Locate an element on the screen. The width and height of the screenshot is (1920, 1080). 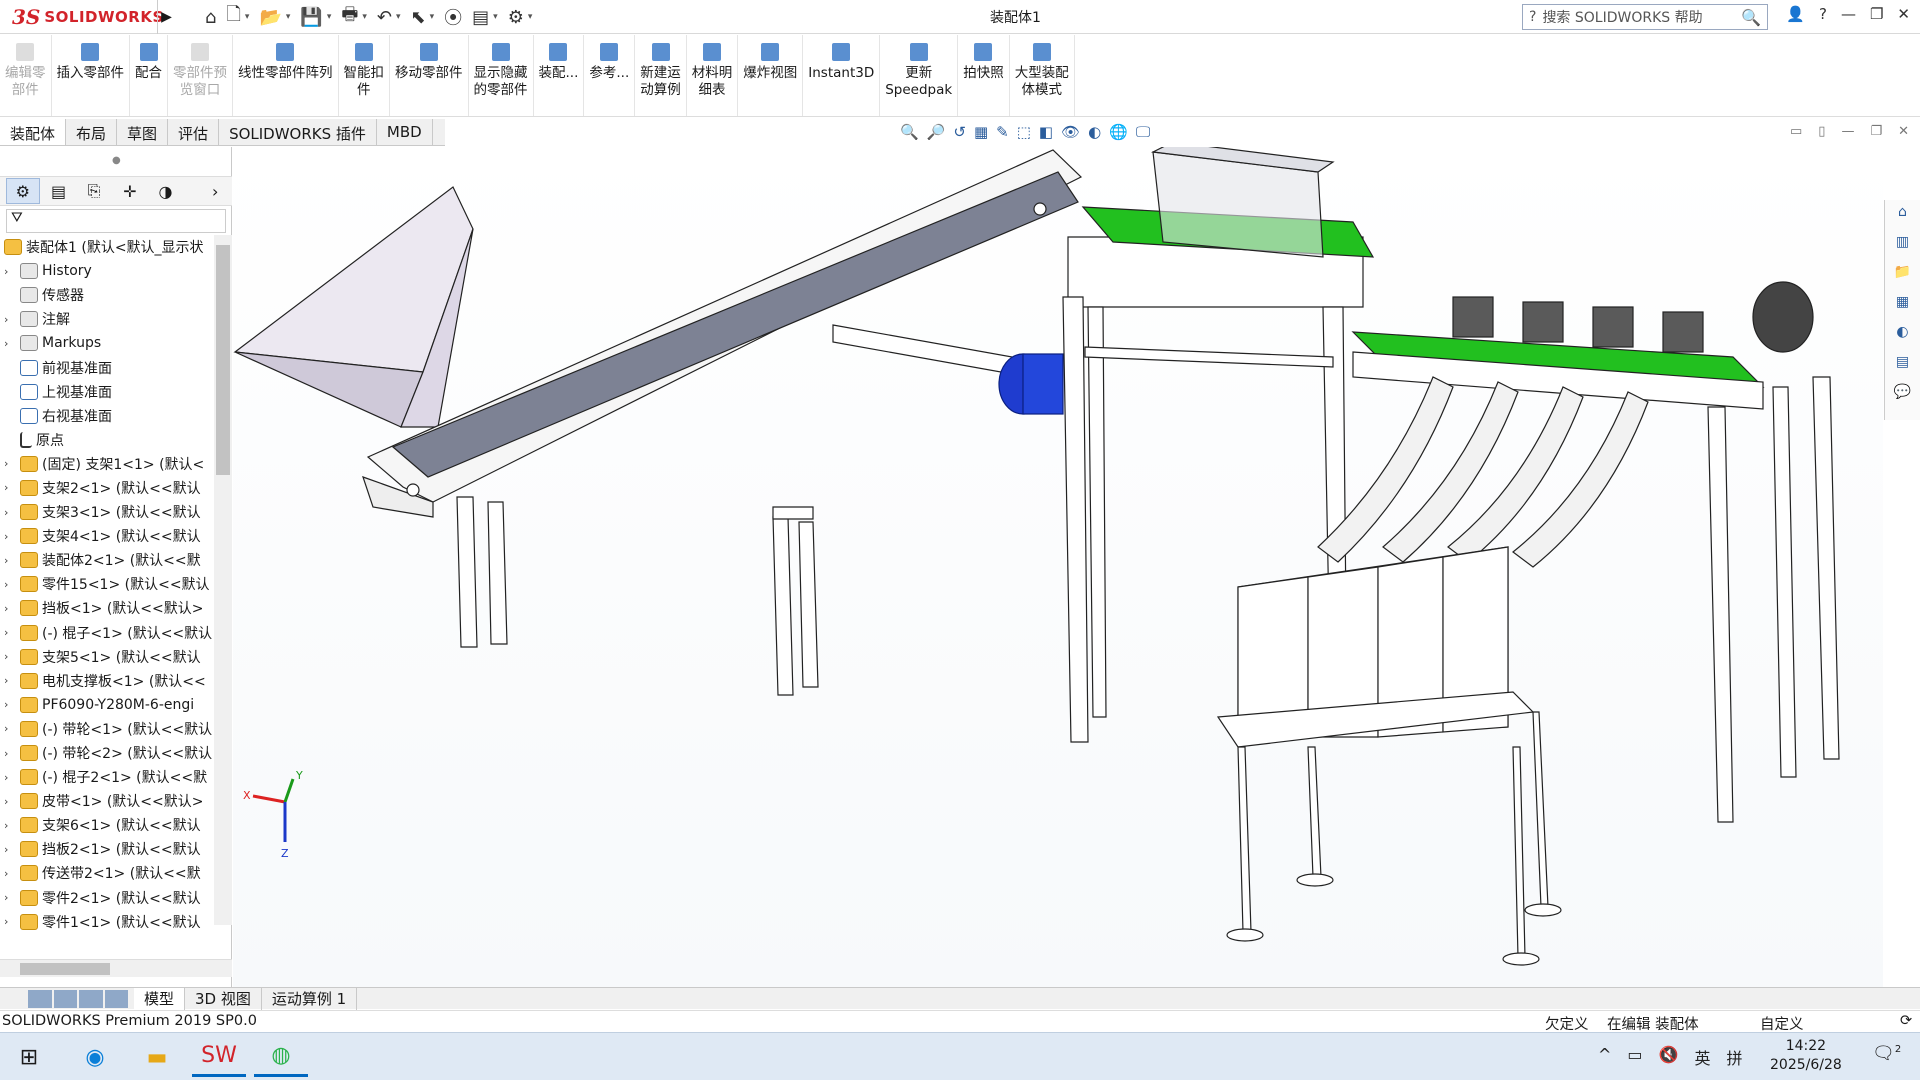
hide-show-items-icon: 👁 is located at coordinates (1070, 134).